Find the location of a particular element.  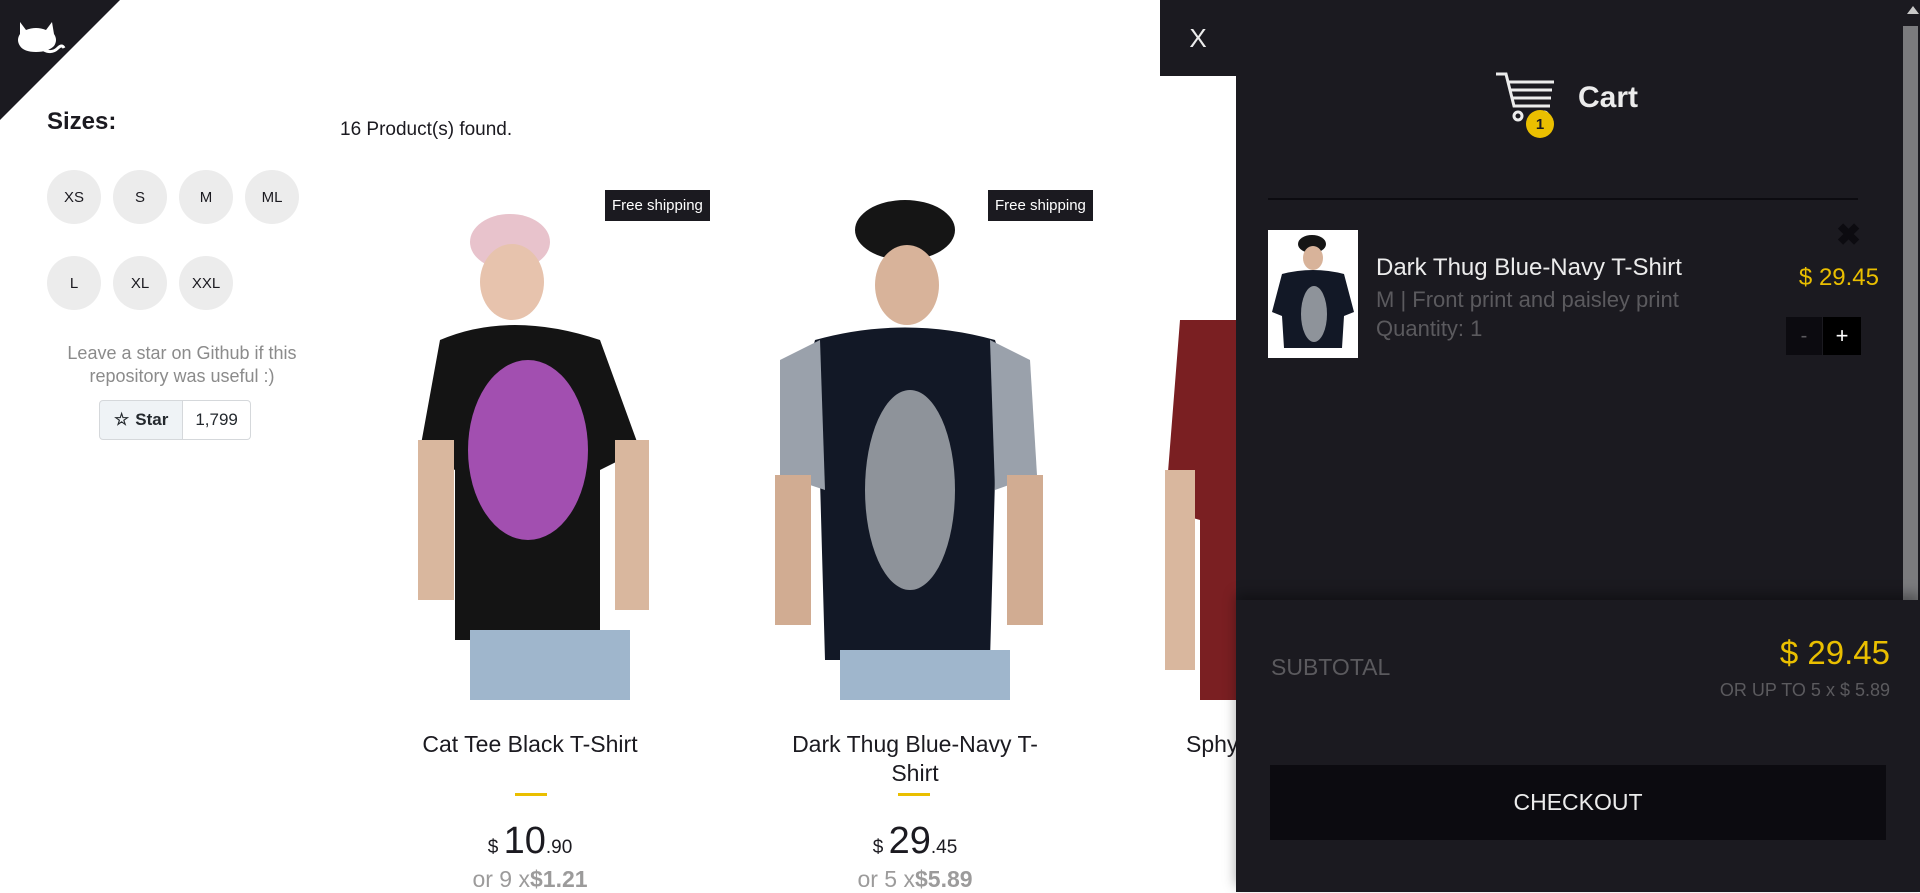

product-installment: or 5 x$5.89 is located at coordinates (915, 879).